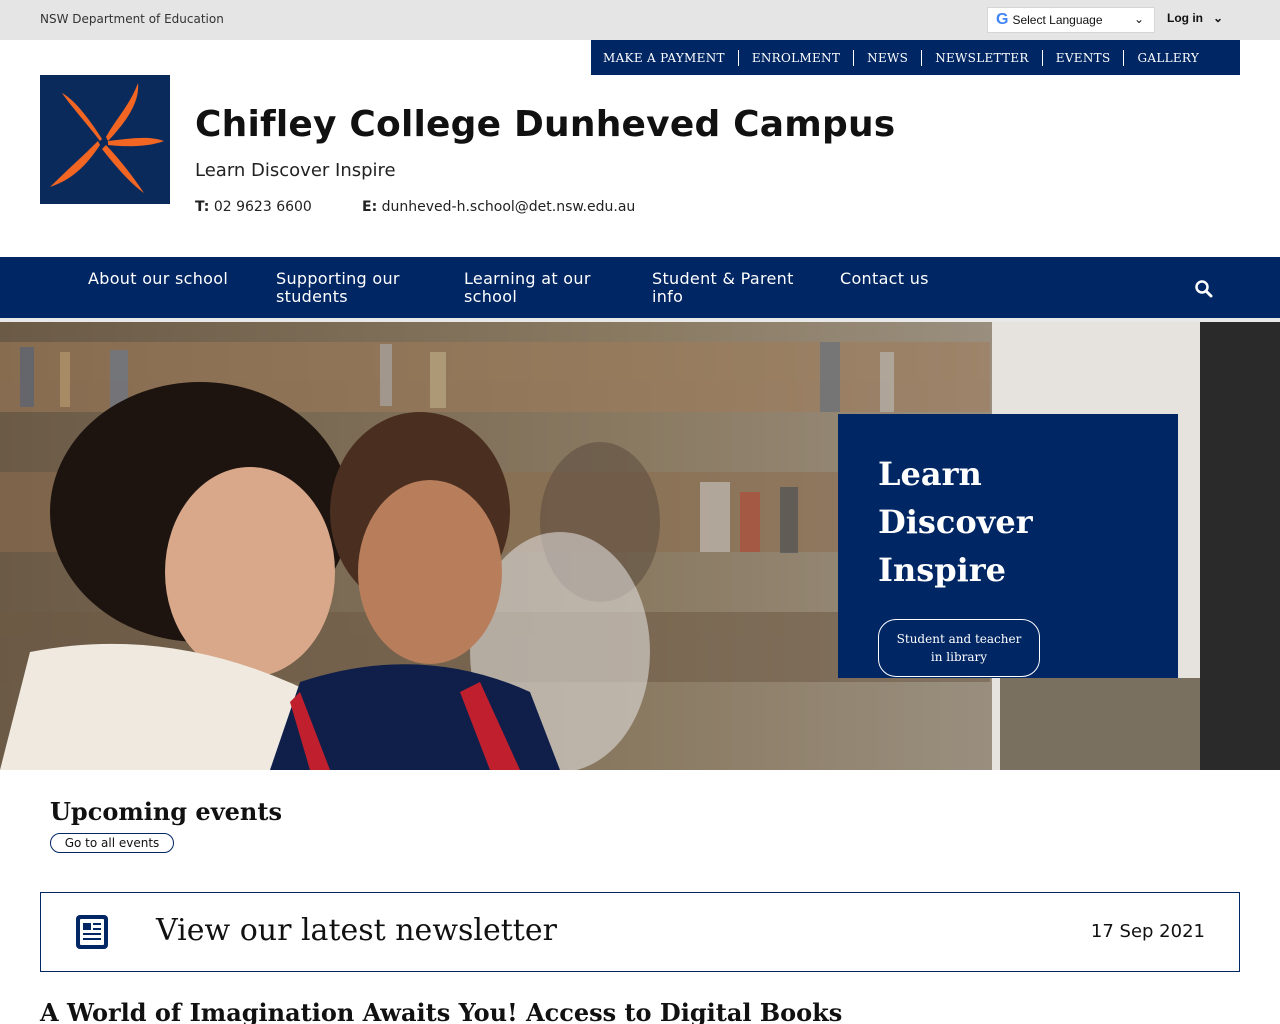 The image size is (1280, 1024). What do you see at coordinates (539, 288) in the screenshot?
I see `nav-item-learning: Learning at our school` at bounding box center [539, 288].